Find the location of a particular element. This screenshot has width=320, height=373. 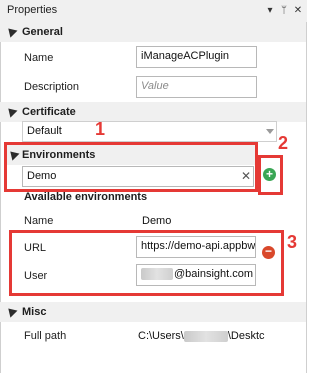

full-path-value: C:\Users\ \Desktc is located at coordinates (220, 336).